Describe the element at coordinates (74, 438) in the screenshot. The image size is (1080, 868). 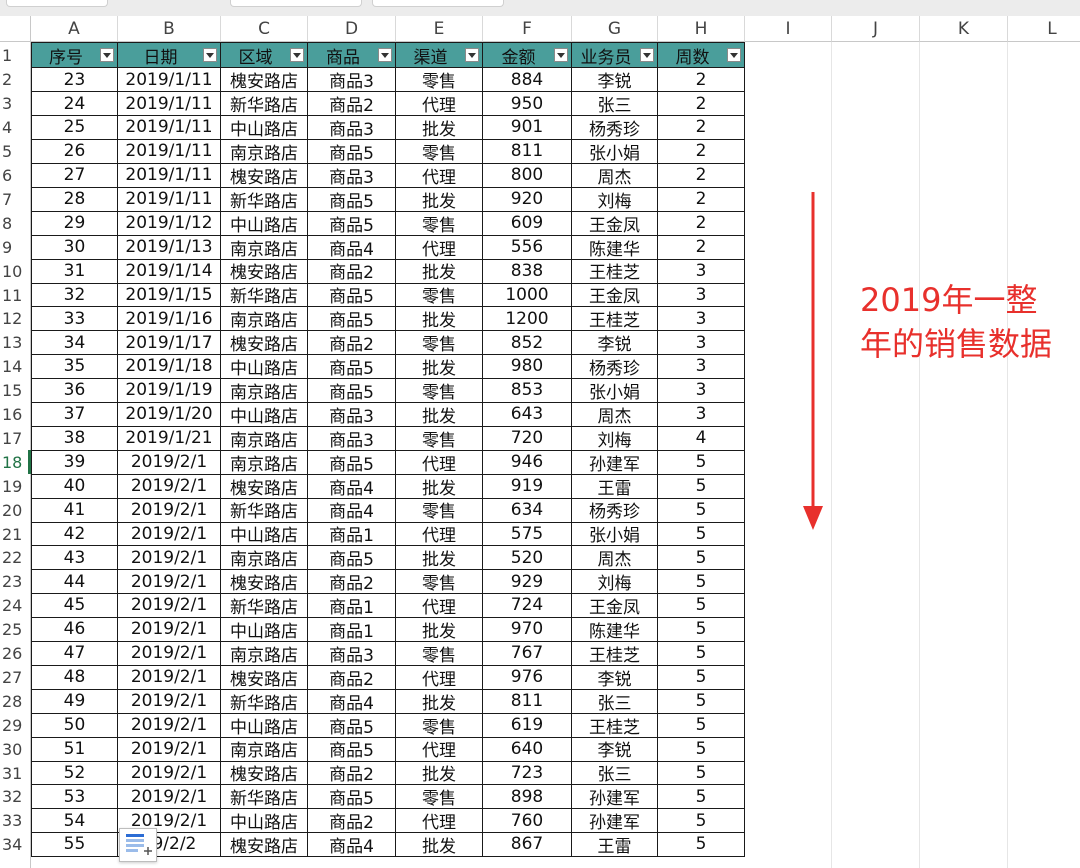
I see `table-cell: 38` at that location.